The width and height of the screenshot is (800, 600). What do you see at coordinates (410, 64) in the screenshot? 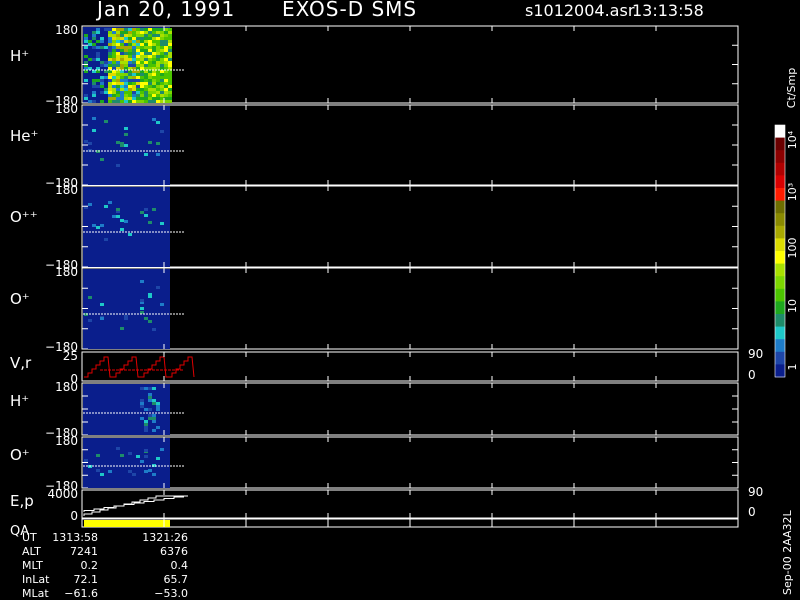
I see `panel-h-plus` at bounding box center [410, 64].